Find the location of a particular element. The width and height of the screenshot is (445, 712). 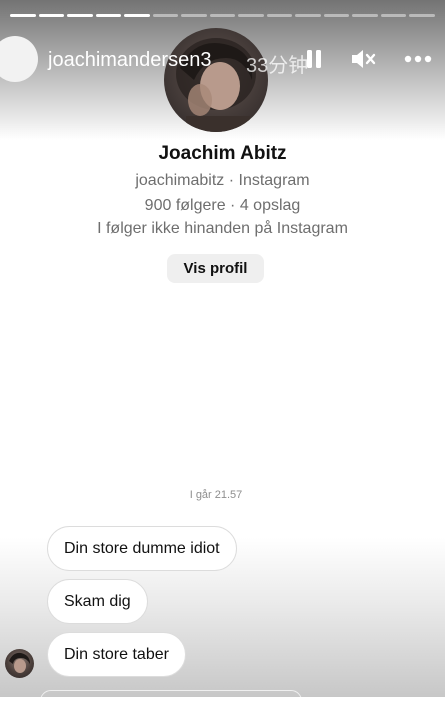

message-bubble: Din store taber is located at coordinates (116, 654).